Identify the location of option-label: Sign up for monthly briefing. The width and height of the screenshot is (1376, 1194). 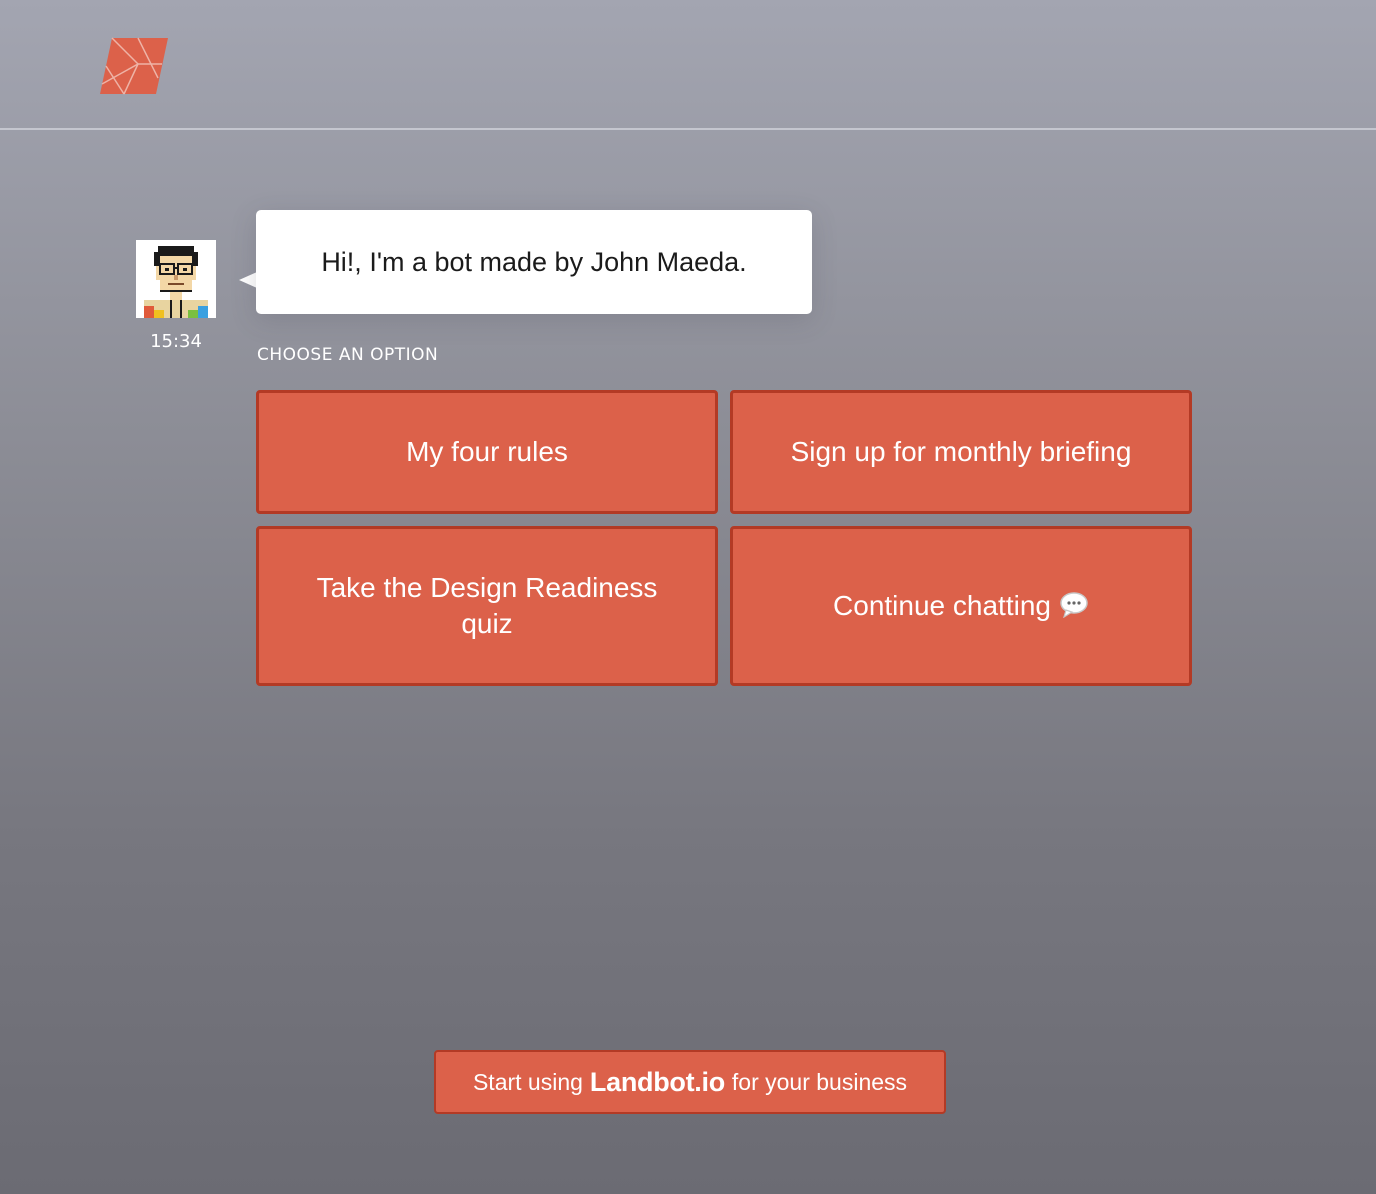
(961, 451).